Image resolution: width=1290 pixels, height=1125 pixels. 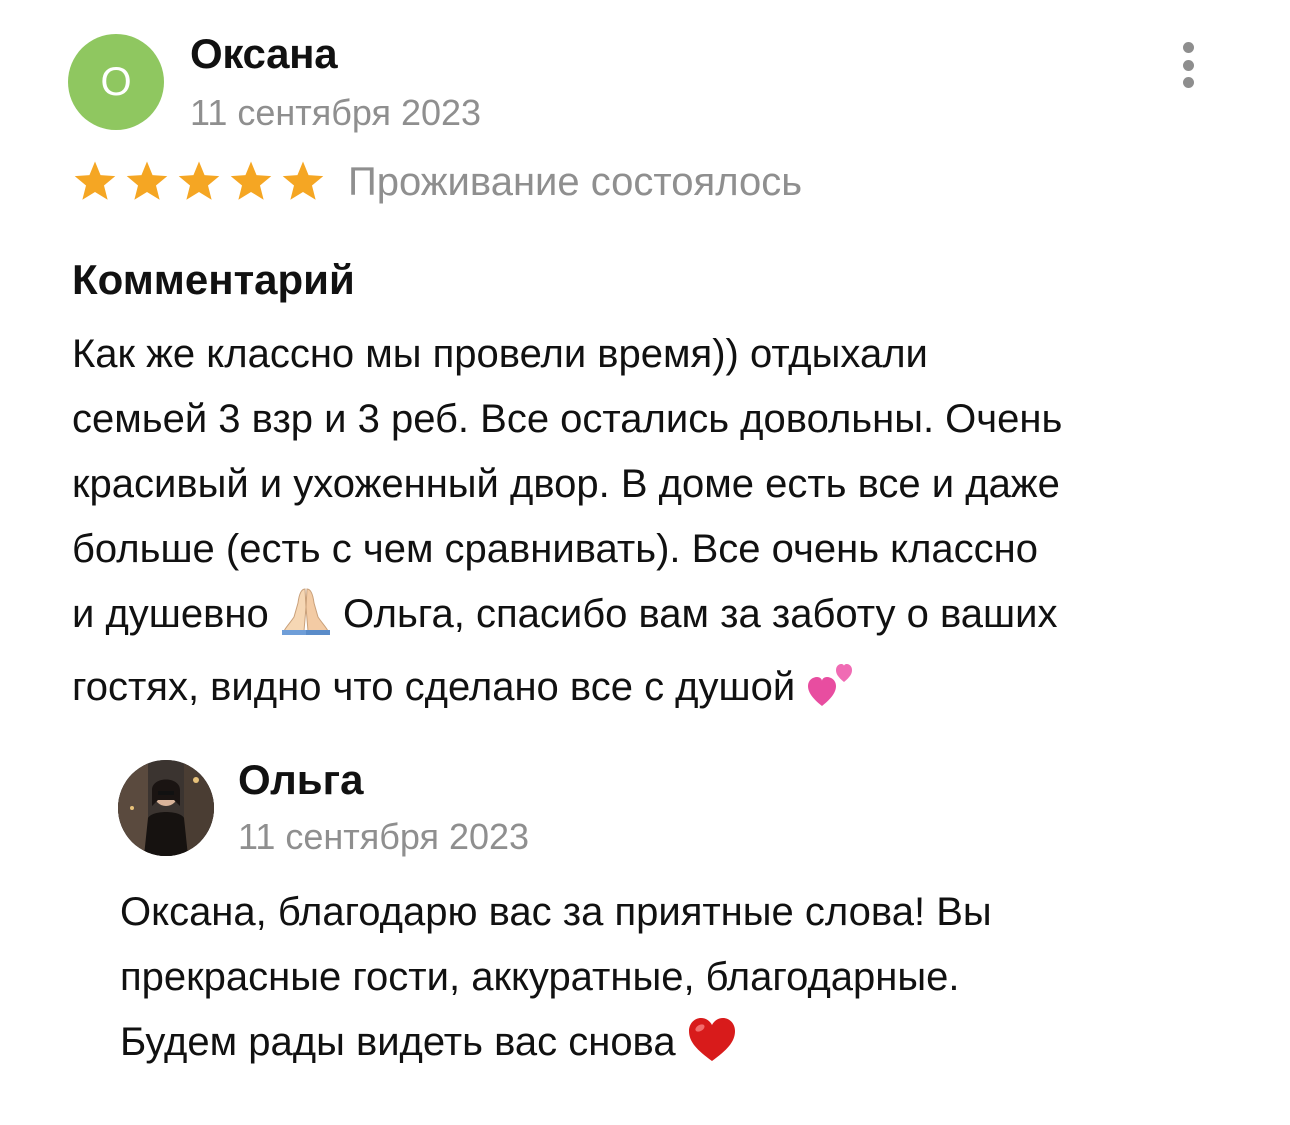 I want to click on more-vertical-icon, so click(x=1188, y=47).